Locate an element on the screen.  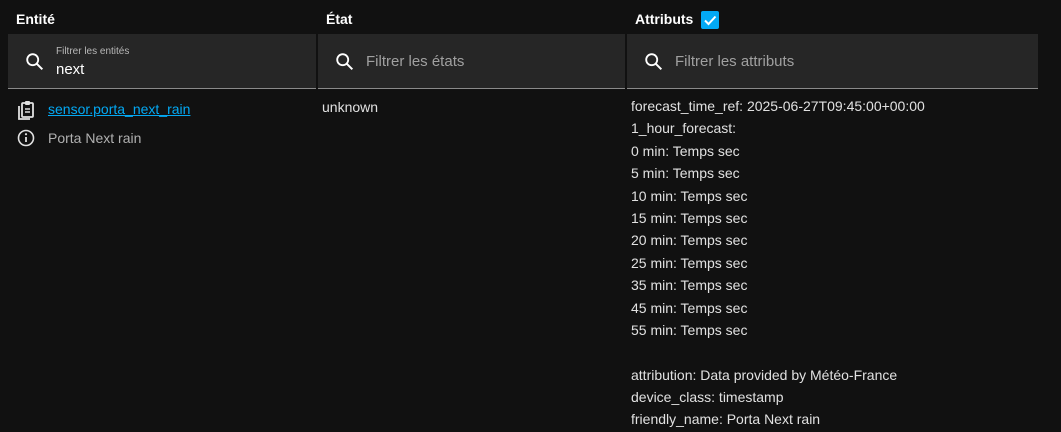
attributes-checkbox is located at coordinates (710, 20).